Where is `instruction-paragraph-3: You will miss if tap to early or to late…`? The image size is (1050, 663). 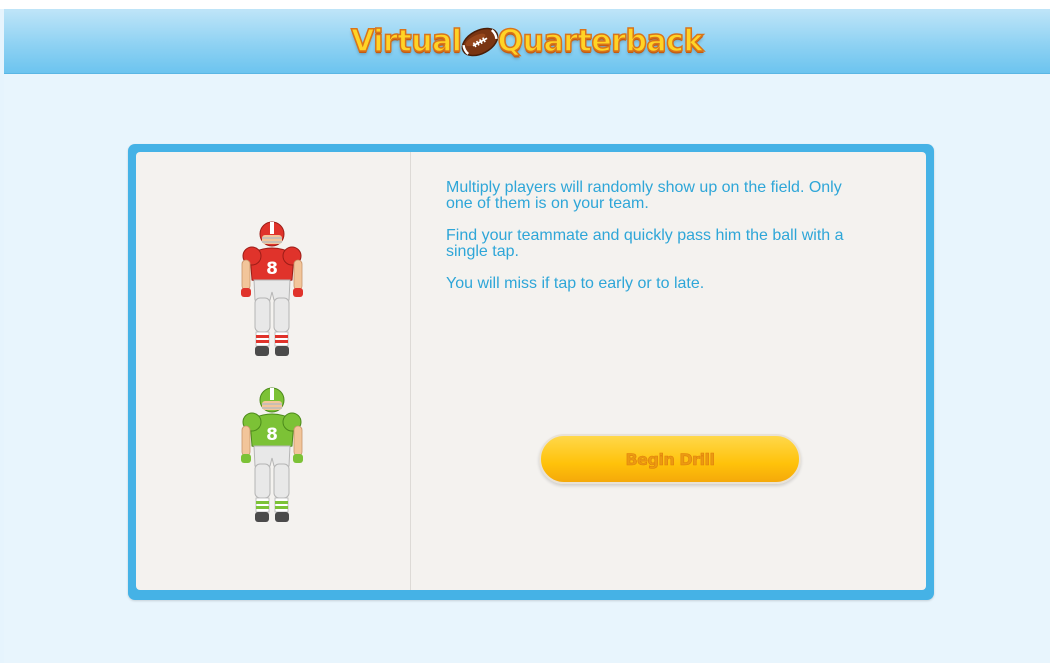
instruction-paragraph-3: You will miss if tap to early or to late… is located at coordinates (575, 283).